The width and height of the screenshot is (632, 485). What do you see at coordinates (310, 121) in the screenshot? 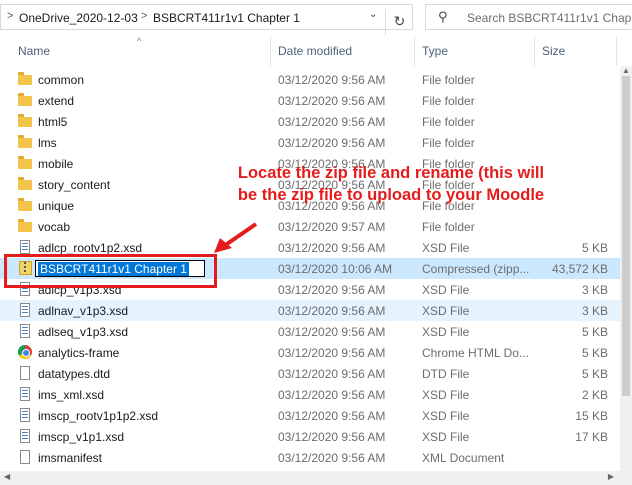
I see `table-row: html5 03/12/2020 9:56 AM File folder` at bounding box center [310, 121].